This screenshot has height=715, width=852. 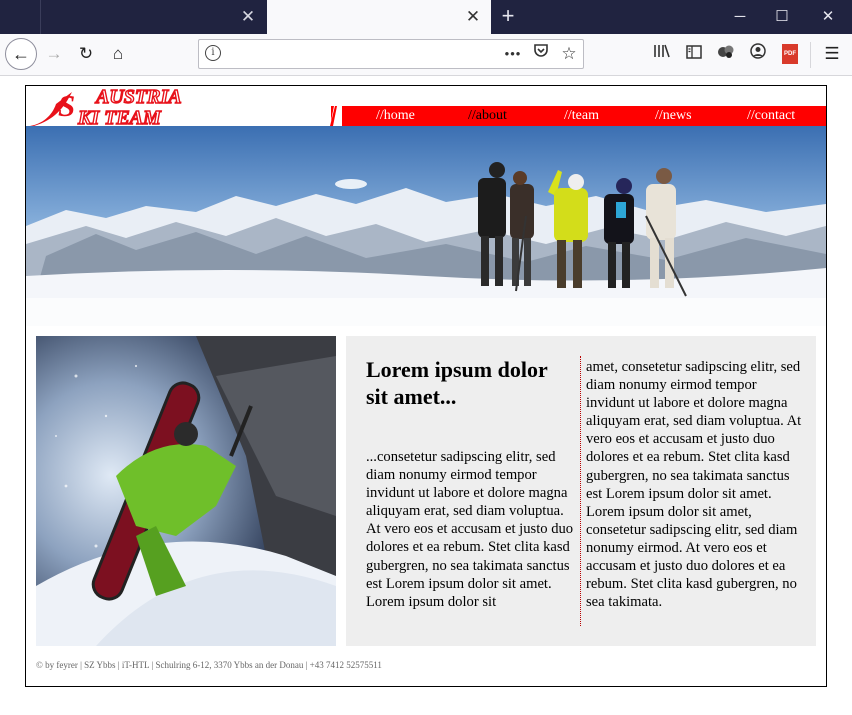 I want to click on nav-home-link: //home, so click(x=395, y=116).